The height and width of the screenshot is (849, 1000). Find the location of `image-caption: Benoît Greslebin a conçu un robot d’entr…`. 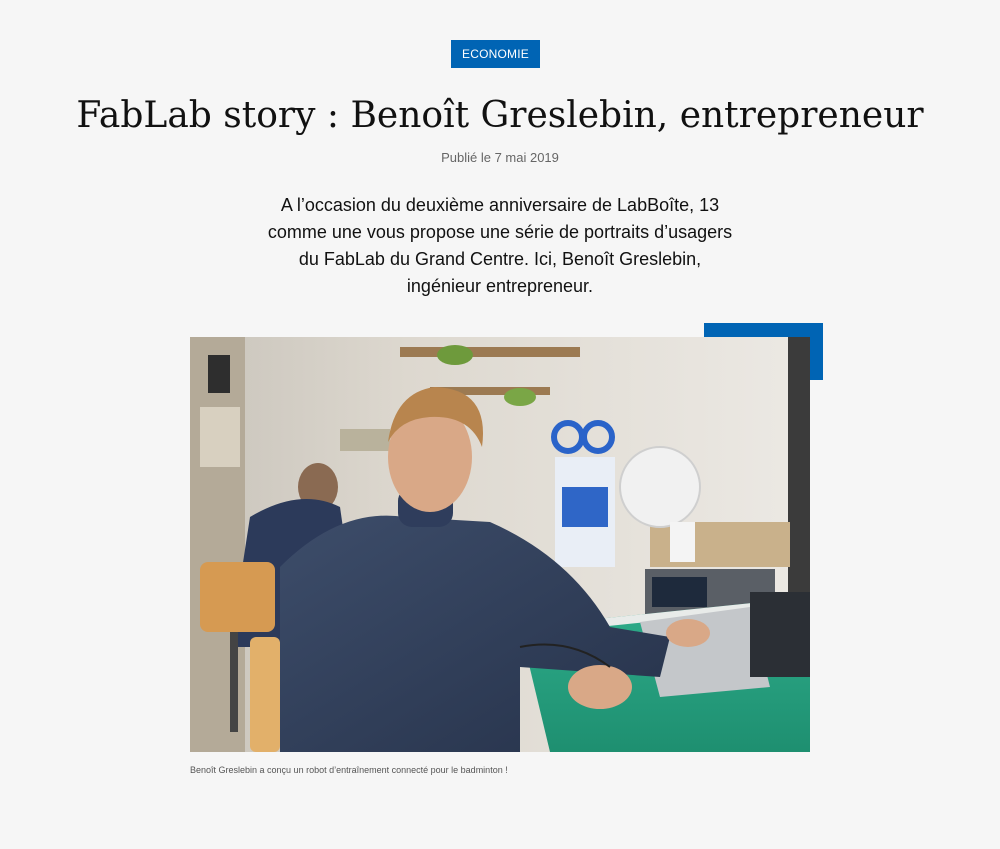

image-caption: Benoît Greslebin a conçu un robot d’entr… is located at coordinates (349, 770).